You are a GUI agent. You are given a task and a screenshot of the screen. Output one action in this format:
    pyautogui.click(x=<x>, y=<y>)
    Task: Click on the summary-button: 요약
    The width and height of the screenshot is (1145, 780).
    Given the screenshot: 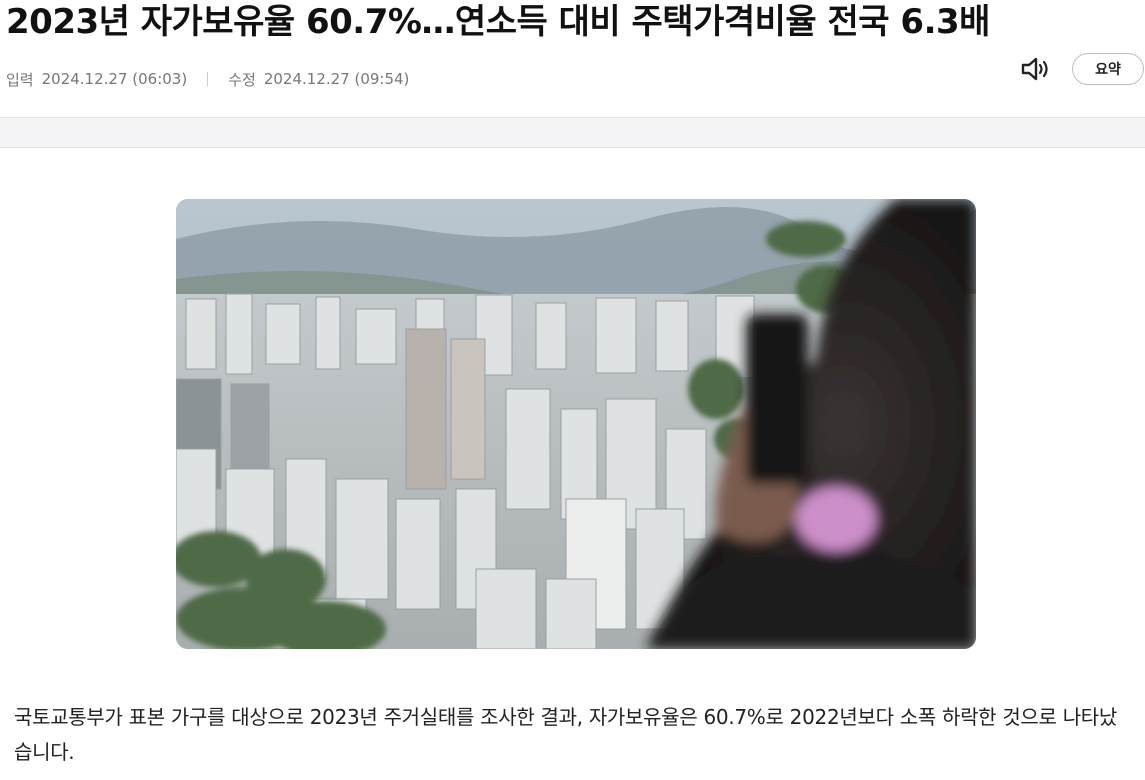 What is the action you would take?
    pyautogui.click(x=1108, y=69)
    